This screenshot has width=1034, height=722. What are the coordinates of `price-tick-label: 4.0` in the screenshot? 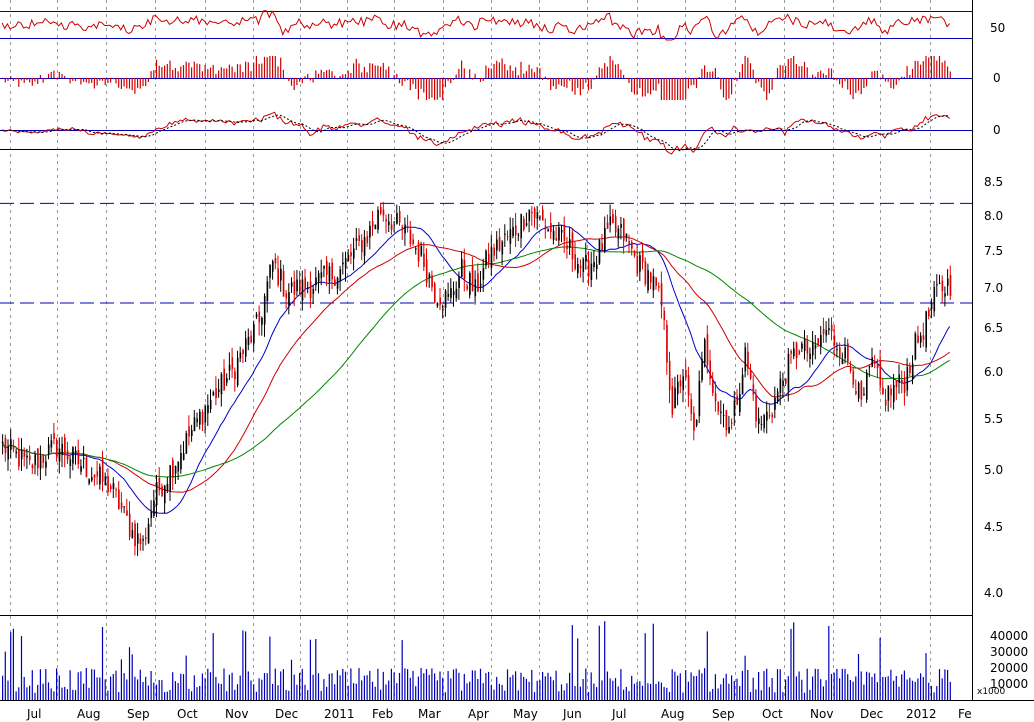 It's located at (993, 593).